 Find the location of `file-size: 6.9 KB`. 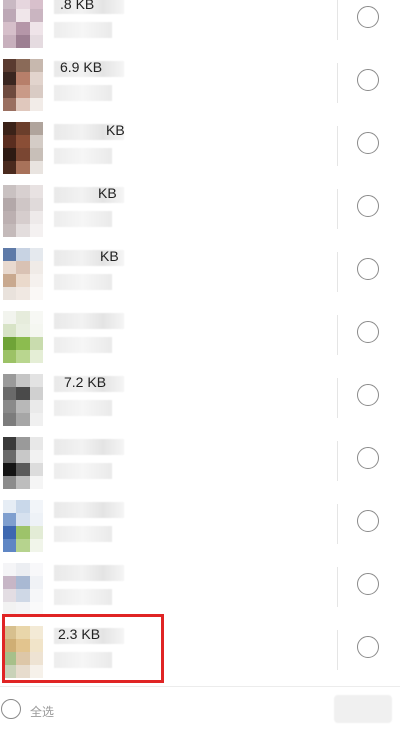

file-size: 6.9 KB is located at coordinates (81, 67).